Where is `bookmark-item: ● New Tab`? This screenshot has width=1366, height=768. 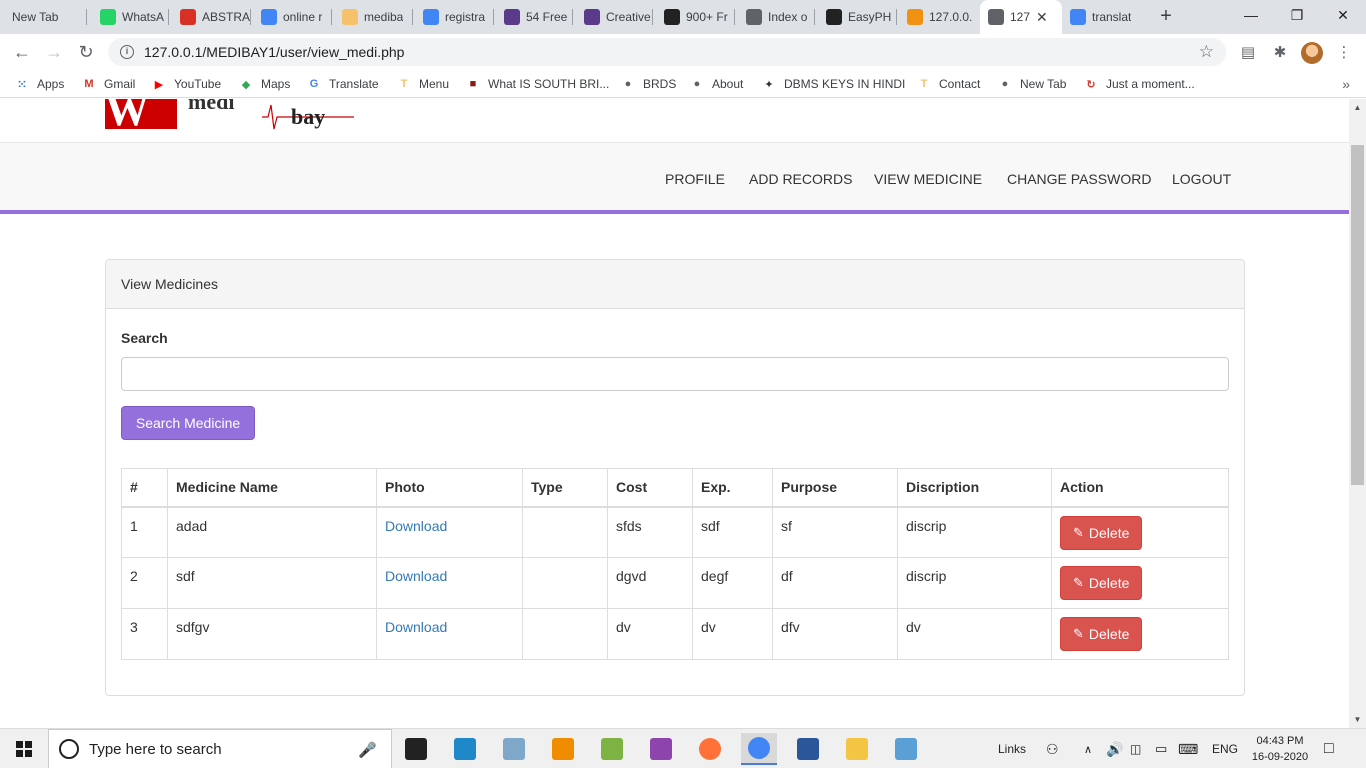
bookmark-item: ● New Tab is located at coordinates (1032, 84).